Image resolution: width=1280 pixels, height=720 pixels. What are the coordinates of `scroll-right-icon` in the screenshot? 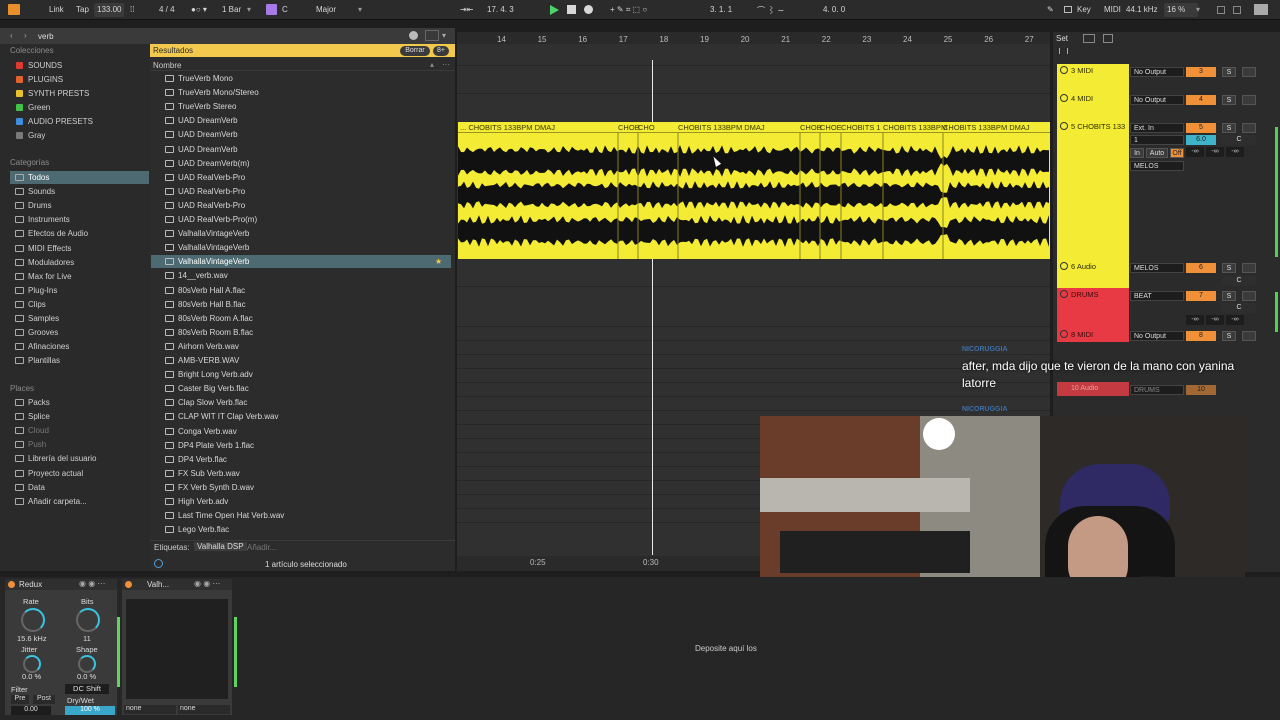 It's located at (1068, 51).